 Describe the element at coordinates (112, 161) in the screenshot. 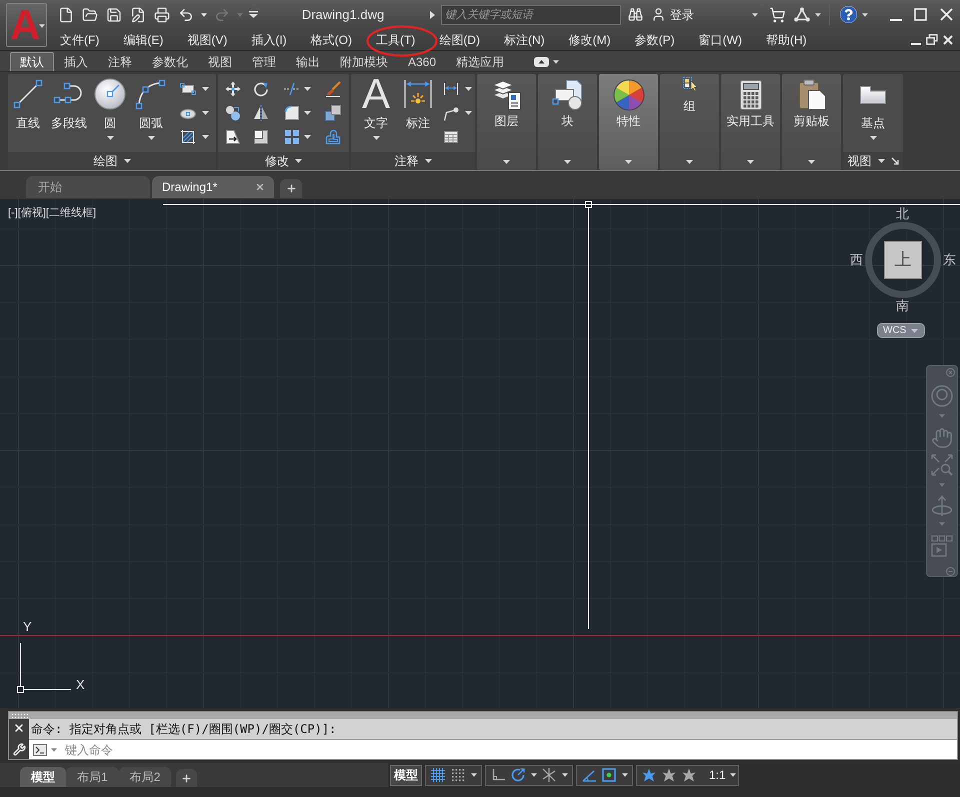

I see `panel-title-button: 绘图` at that location.